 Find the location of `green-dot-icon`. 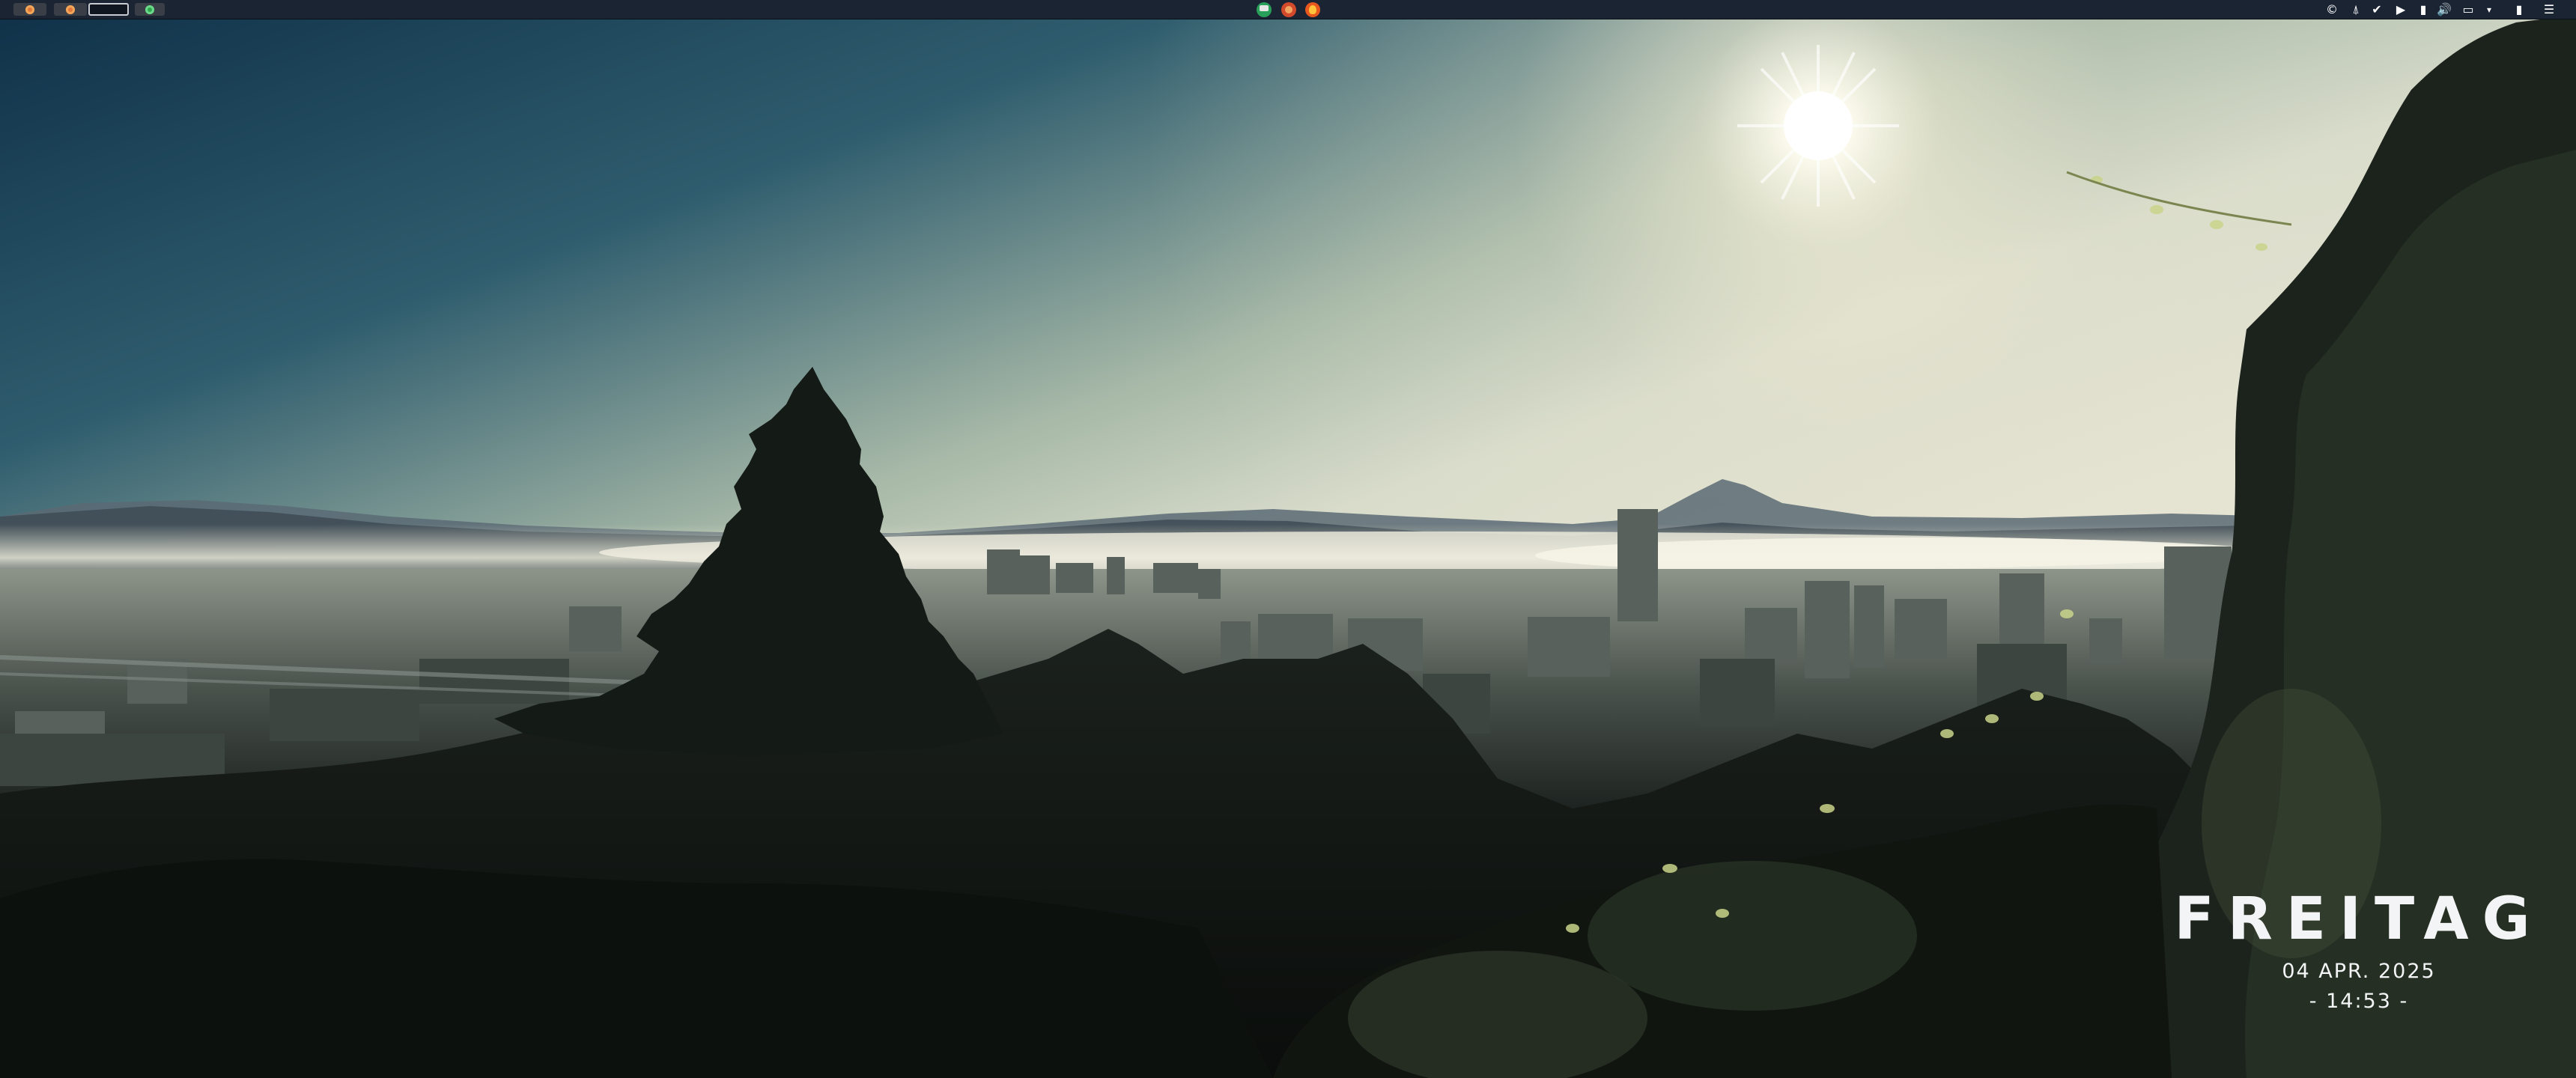

green-dot-icon is located at coordinates (149, 9).